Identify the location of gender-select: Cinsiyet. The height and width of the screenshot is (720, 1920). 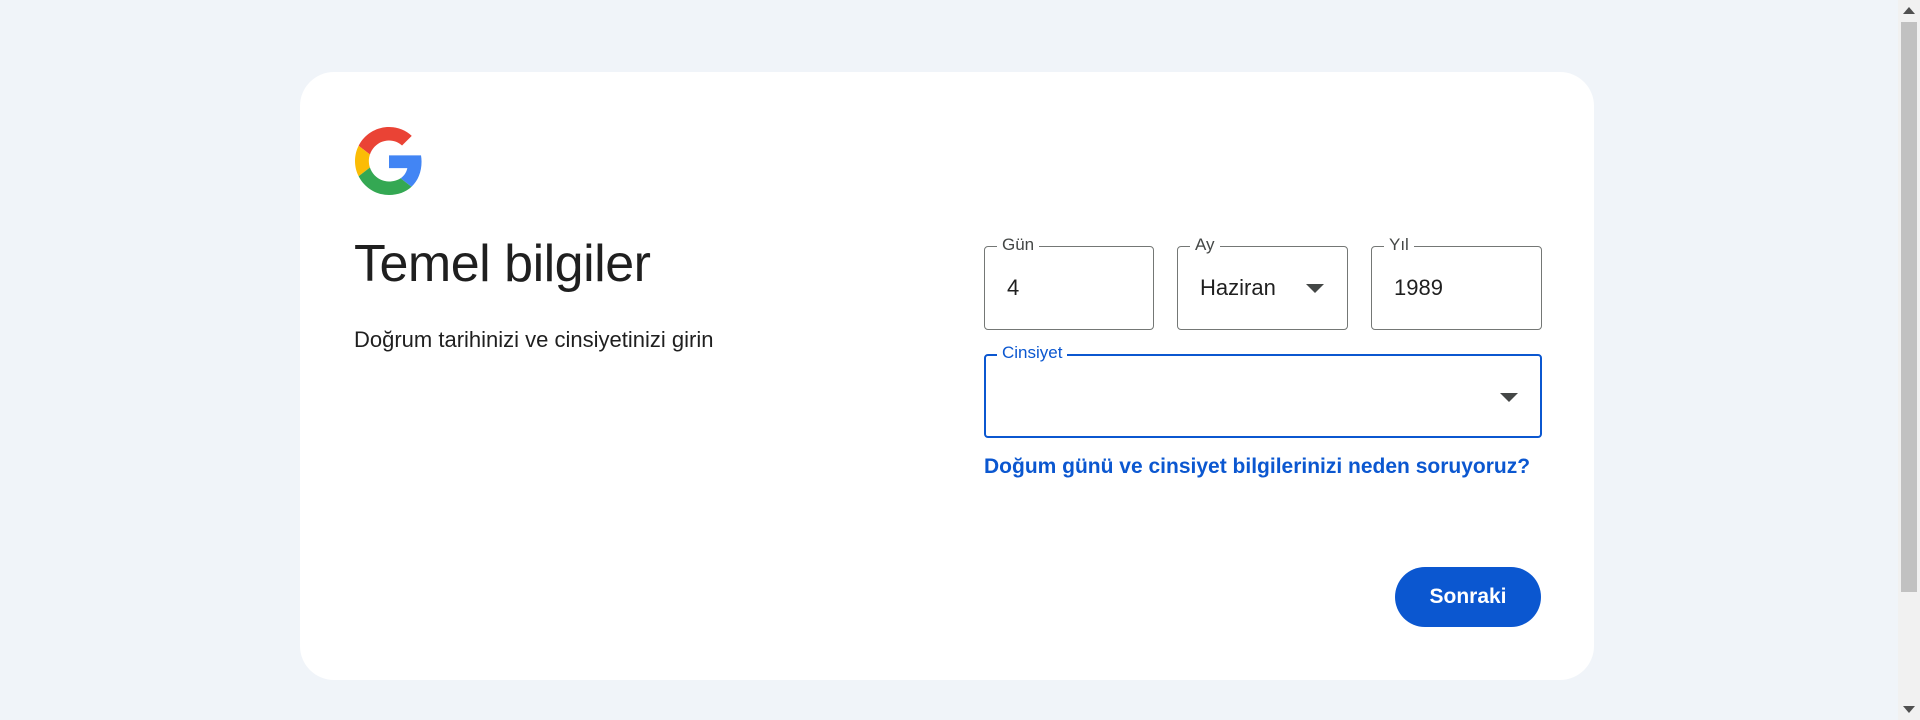
(1263, 390).